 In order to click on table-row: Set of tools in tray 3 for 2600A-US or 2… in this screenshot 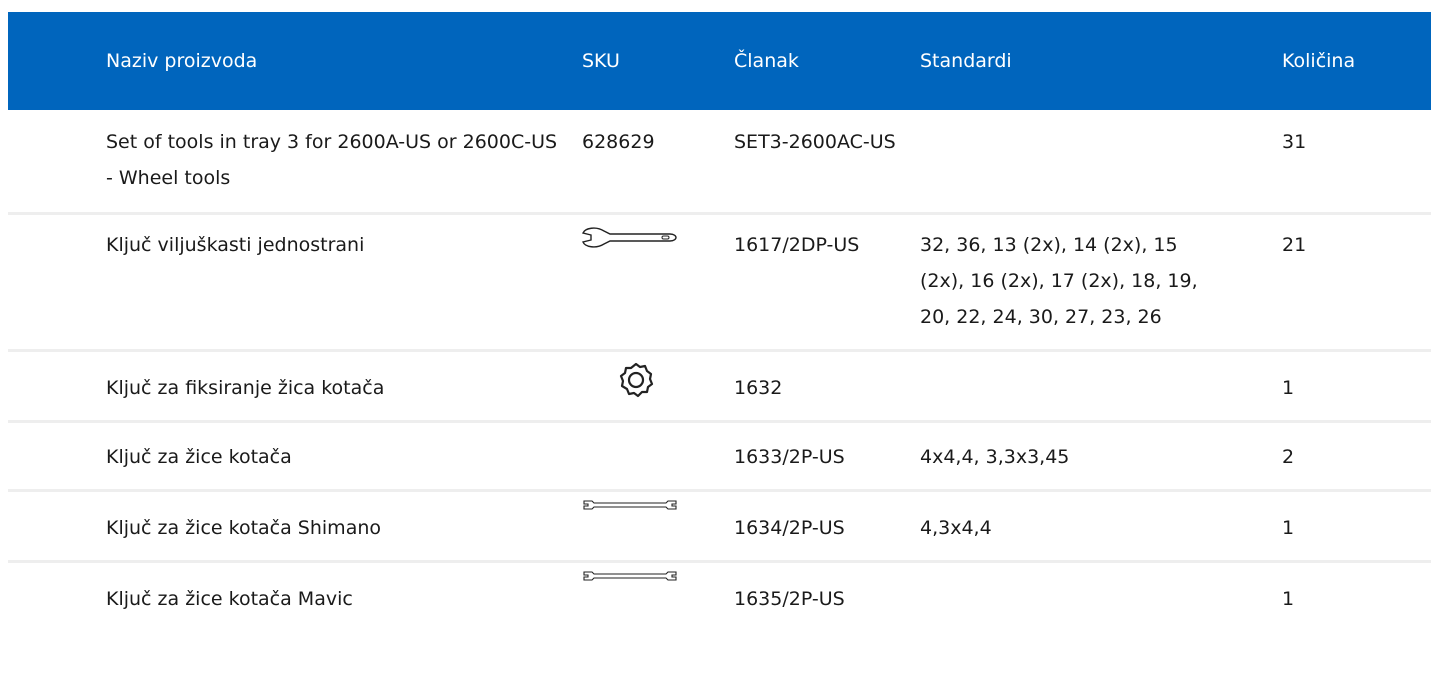, I will do `click(719, 162)`.